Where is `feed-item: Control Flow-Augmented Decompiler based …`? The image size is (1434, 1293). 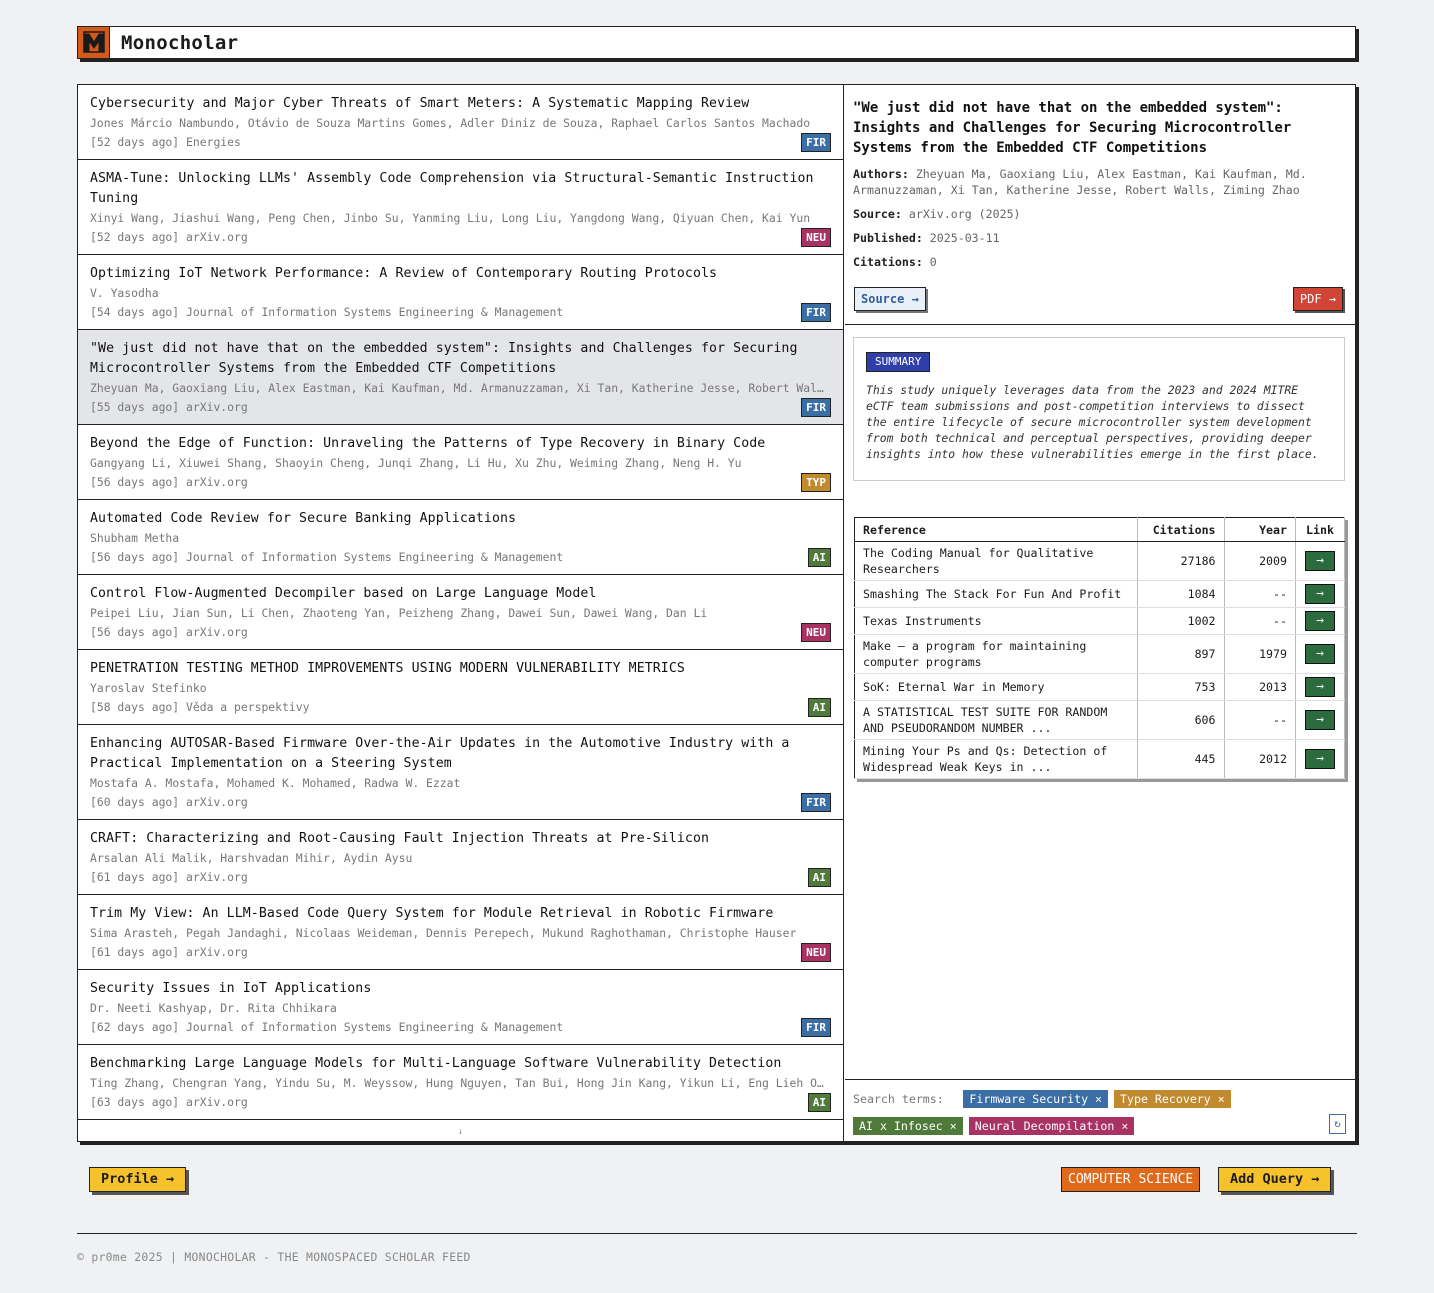 feed-item: Control Flow-Augmented Decompiler based … is located at coordinates (460, 612).